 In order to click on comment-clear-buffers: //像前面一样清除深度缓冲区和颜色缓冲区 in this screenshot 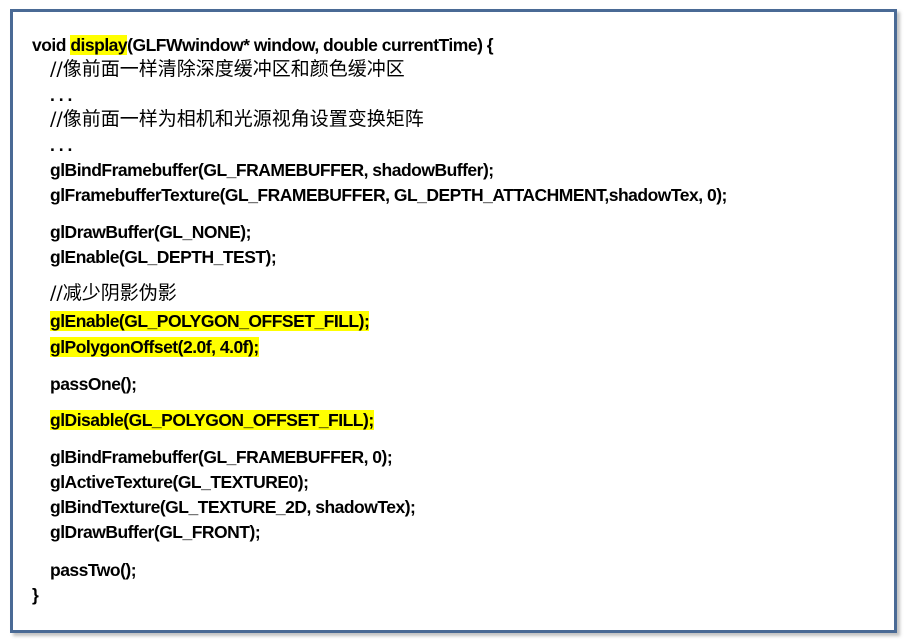, I will do `click(227, 69)`.